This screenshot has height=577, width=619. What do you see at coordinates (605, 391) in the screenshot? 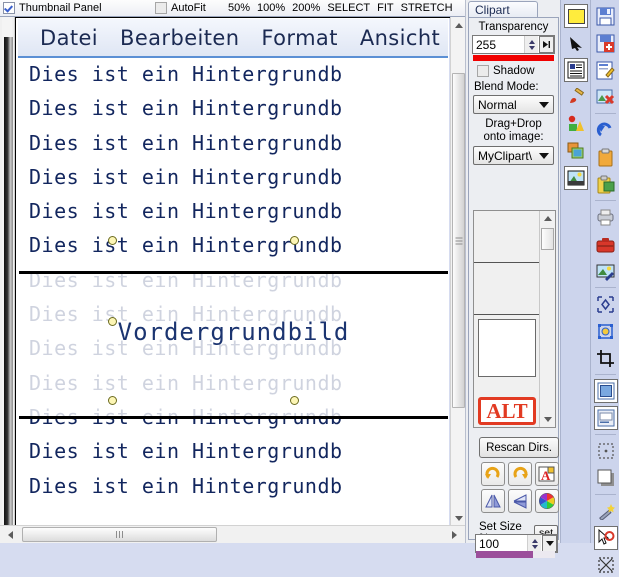
I see `frame-button` at bounding box center [605, 391].